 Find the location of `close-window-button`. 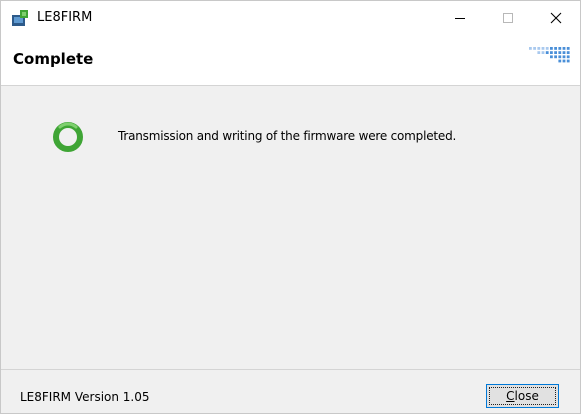

close-window-button is located at coordinates (556, 18).